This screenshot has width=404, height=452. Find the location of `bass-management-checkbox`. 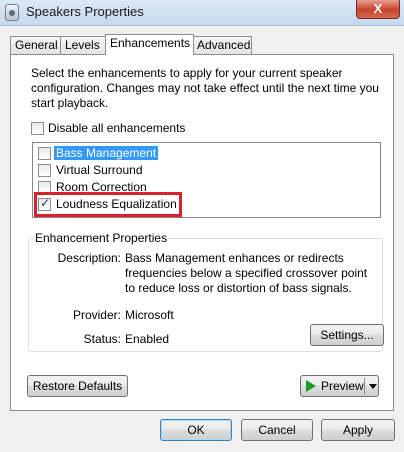

bass-management-checkbox is located at coordinates (44, 153).